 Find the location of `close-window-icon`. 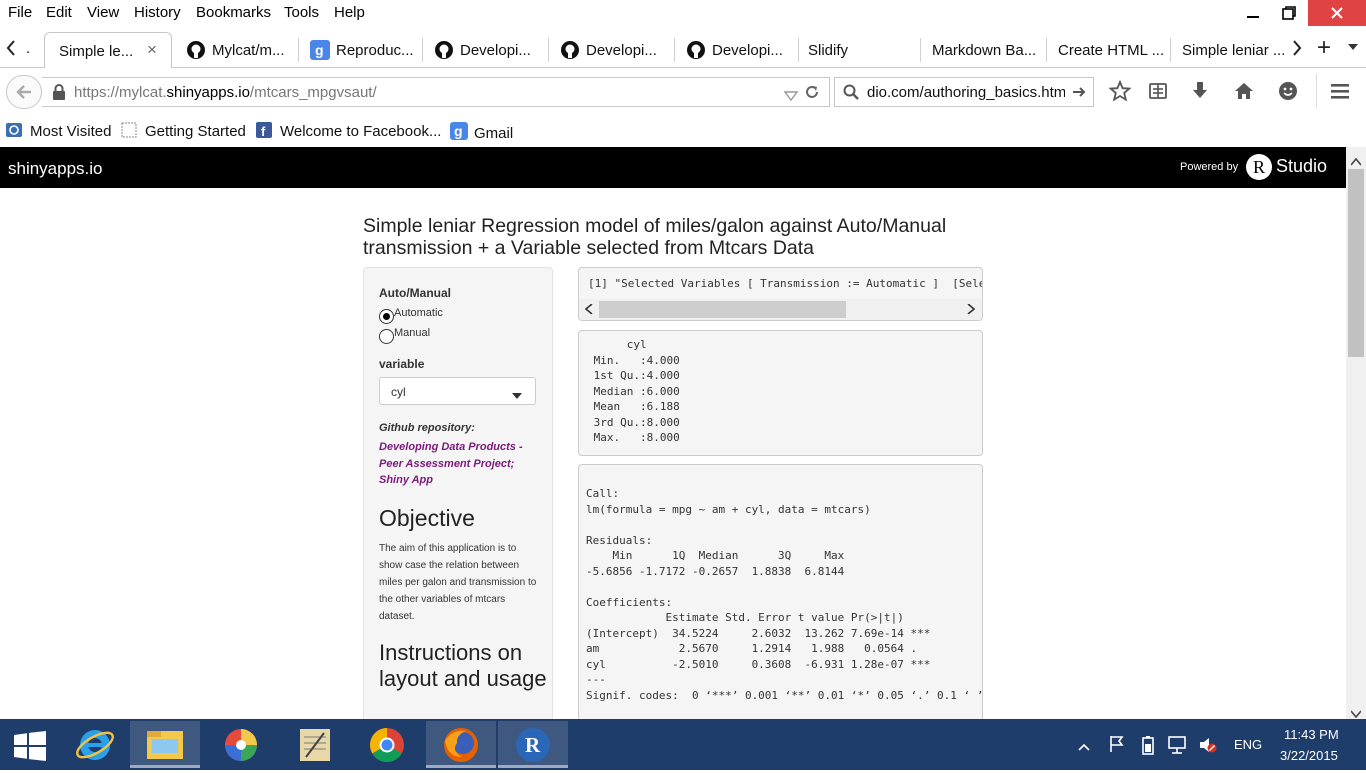

close-window-icon is located at coordinates (1337, 13).